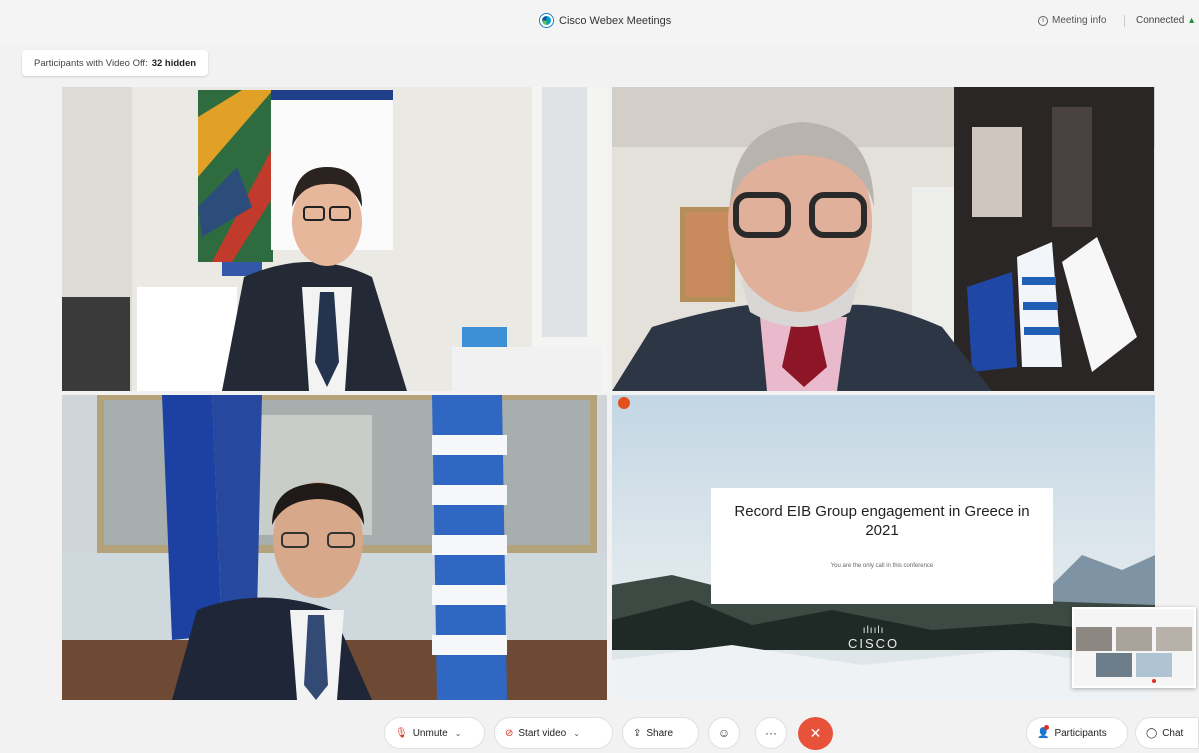  What do you see at coordinates (1046, 727) in the screenshot?
I see `notification-badge` at bounding box center [1046, 727].